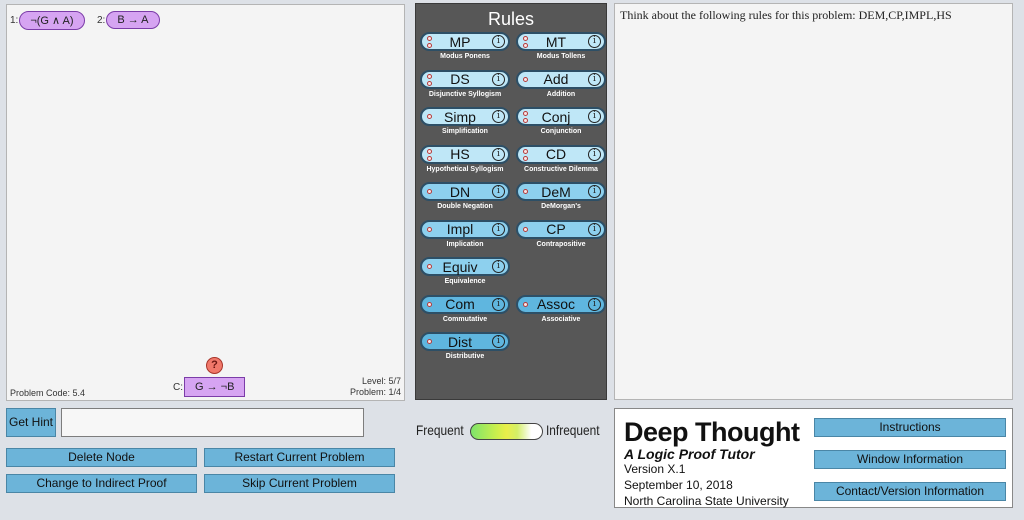 This screenshot has height=520, width=1024. What do you see at coordinates (465, 169) in the screenshot?
I see `rule-description: Hypothetical Syllogism` at bounding box center [465, 169].